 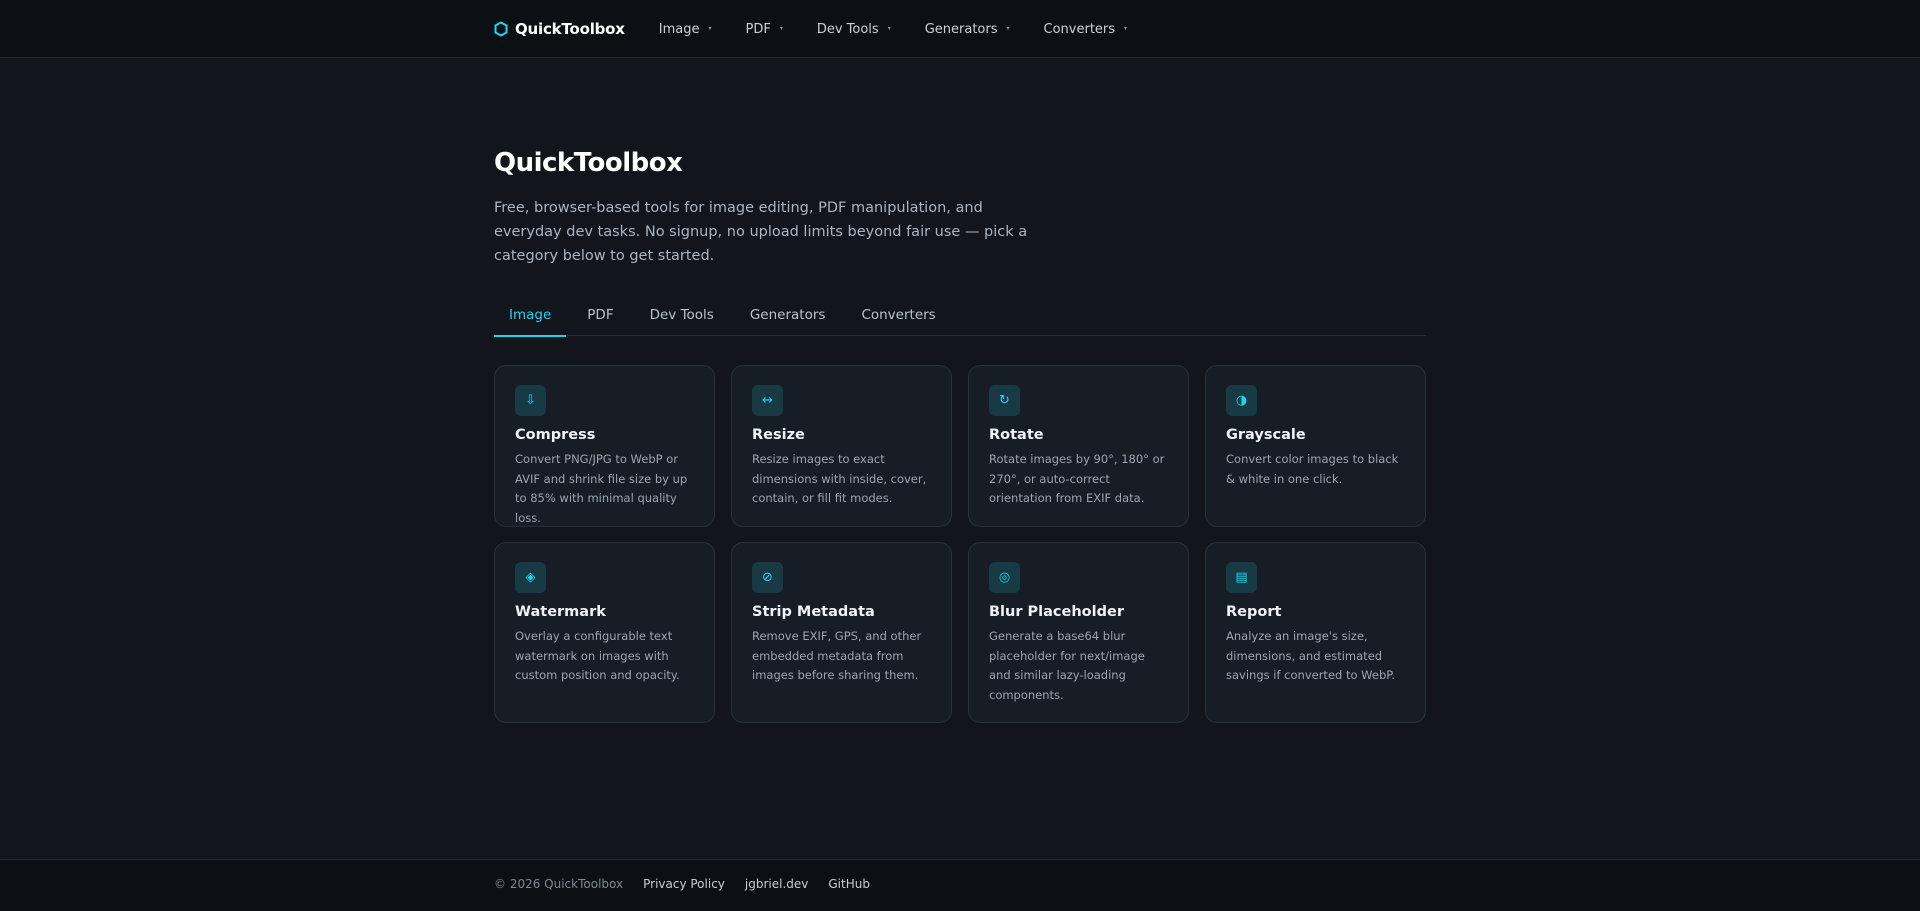 I want to click on tab-image: Image, so click(x=530, y=317).